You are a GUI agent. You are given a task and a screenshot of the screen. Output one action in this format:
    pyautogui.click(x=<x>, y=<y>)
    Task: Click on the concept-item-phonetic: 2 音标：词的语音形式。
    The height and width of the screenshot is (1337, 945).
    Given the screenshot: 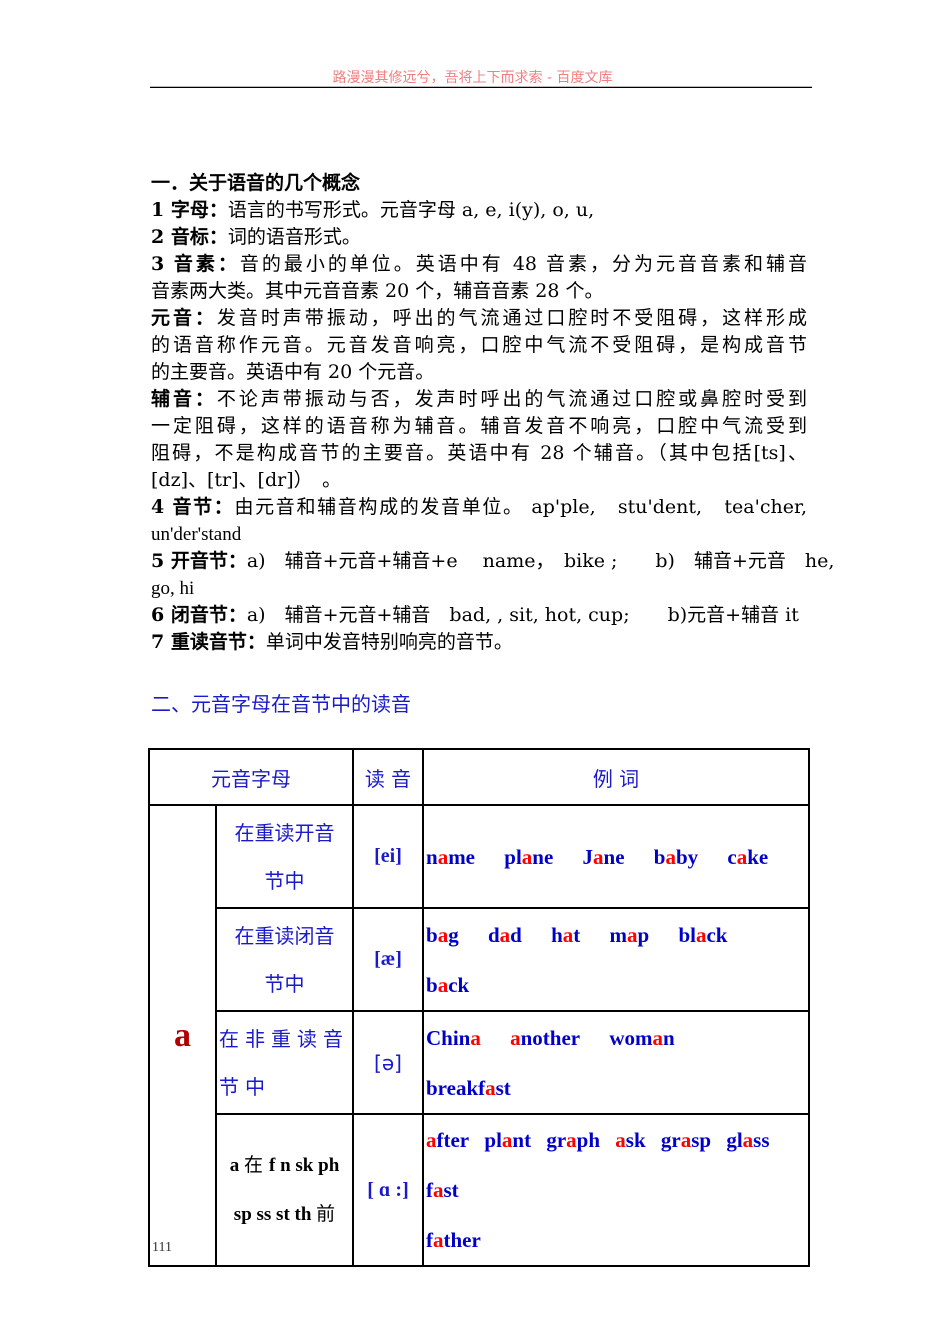 What is the action you would take?
    pyautogui.click(x=479, y=237)
    